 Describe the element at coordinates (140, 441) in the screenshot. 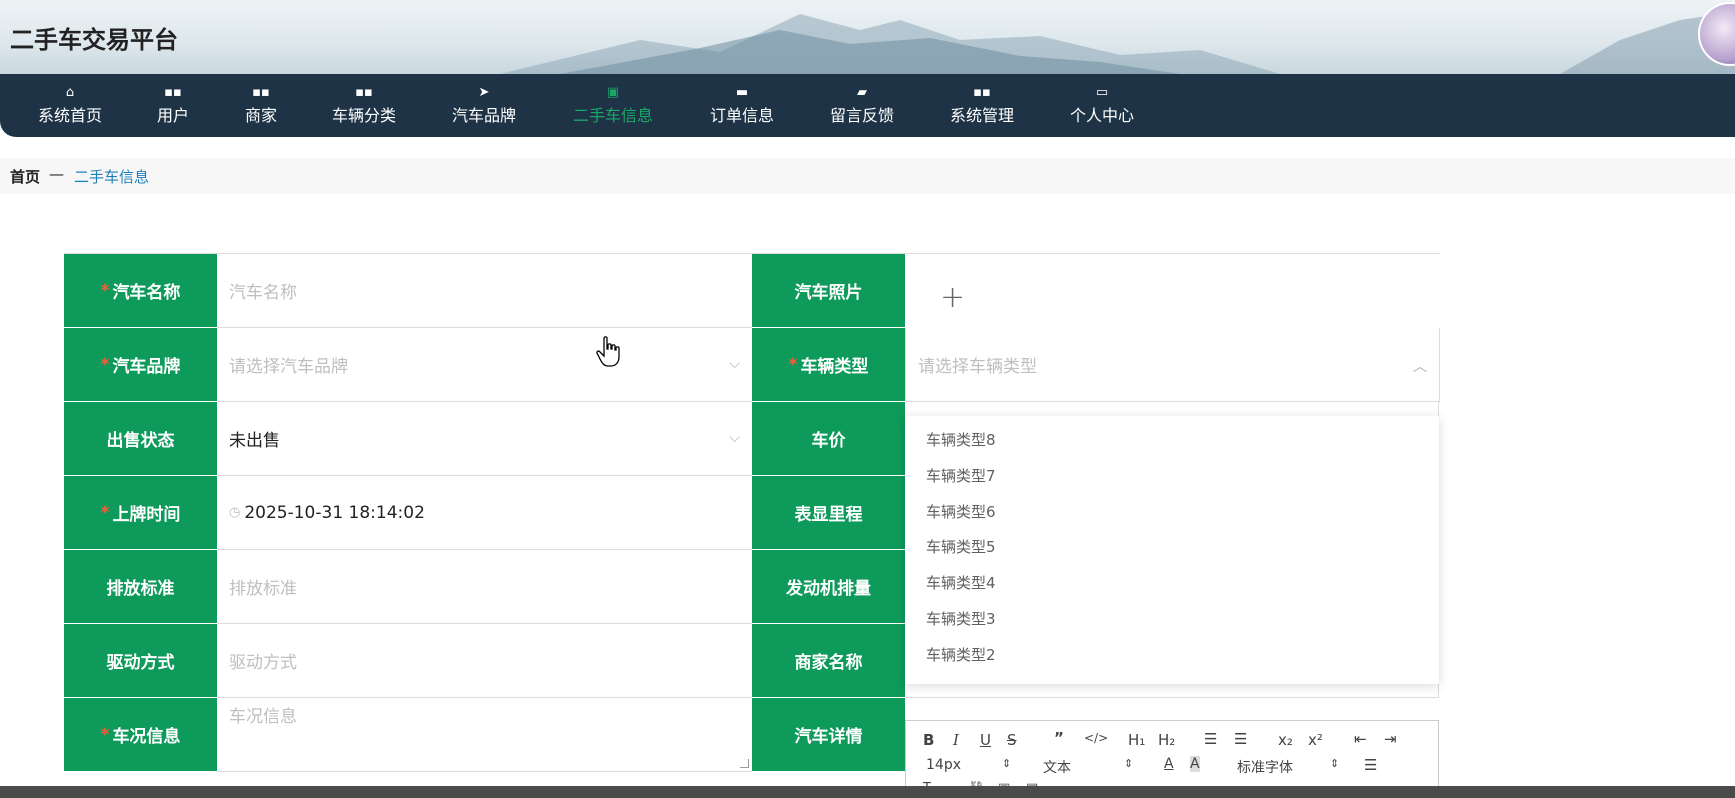

I see `label-text: 出售状态` at that location.